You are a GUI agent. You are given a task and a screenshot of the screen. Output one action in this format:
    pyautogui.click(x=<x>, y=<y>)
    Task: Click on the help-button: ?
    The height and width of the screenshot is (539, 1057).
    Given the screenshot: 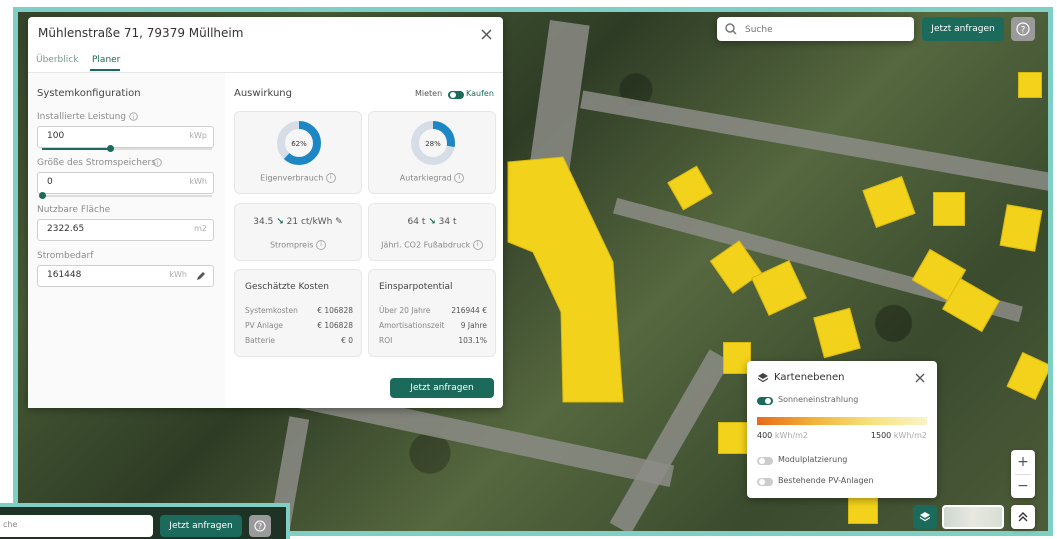 What is the action you would take?
    pyautogui.click(x=1023, y=29)
    